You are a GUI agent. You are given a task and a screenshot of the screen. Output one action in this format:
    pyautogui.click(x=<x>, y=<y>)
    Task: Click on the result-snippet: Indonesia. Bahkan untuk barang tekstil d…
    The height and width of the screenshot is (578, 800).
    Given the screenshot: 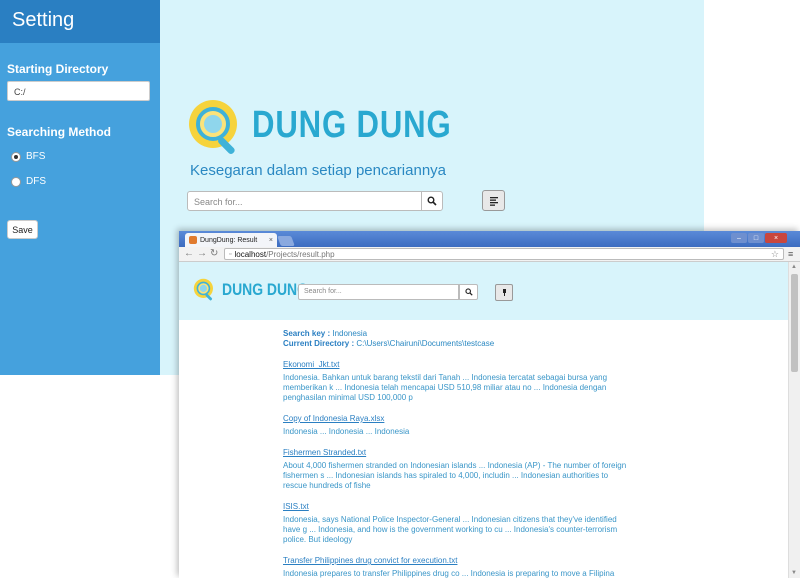 What is the action you would take?
    pyautogui.click(x=445, y=387)
    